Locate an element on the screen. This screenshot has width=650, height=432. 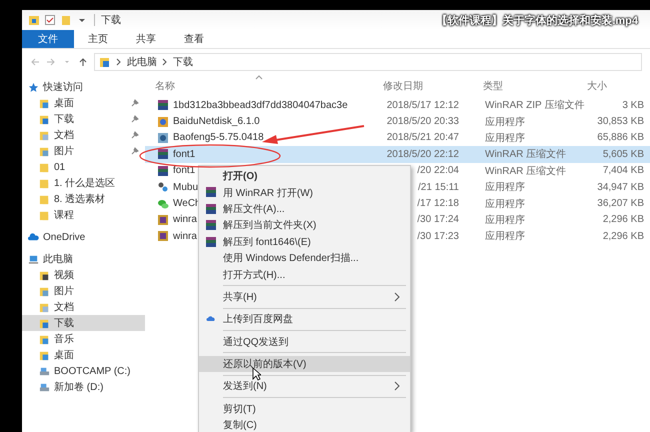
star-icon is located at coordinates (33, 87).